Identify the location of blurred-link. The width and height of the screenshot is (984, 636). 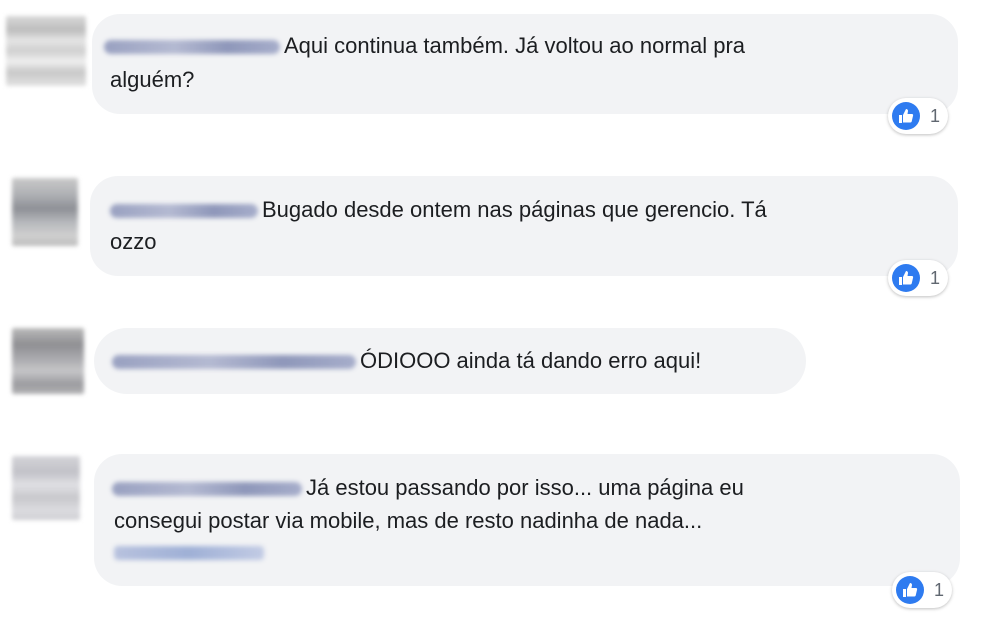
(189, 553).